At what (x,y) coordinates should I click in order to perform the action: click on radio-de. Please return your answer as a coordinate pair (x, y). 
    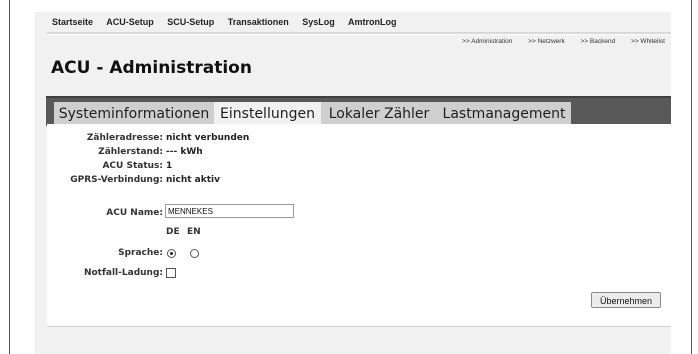
    Looking at the image, I should click on (171, 253).